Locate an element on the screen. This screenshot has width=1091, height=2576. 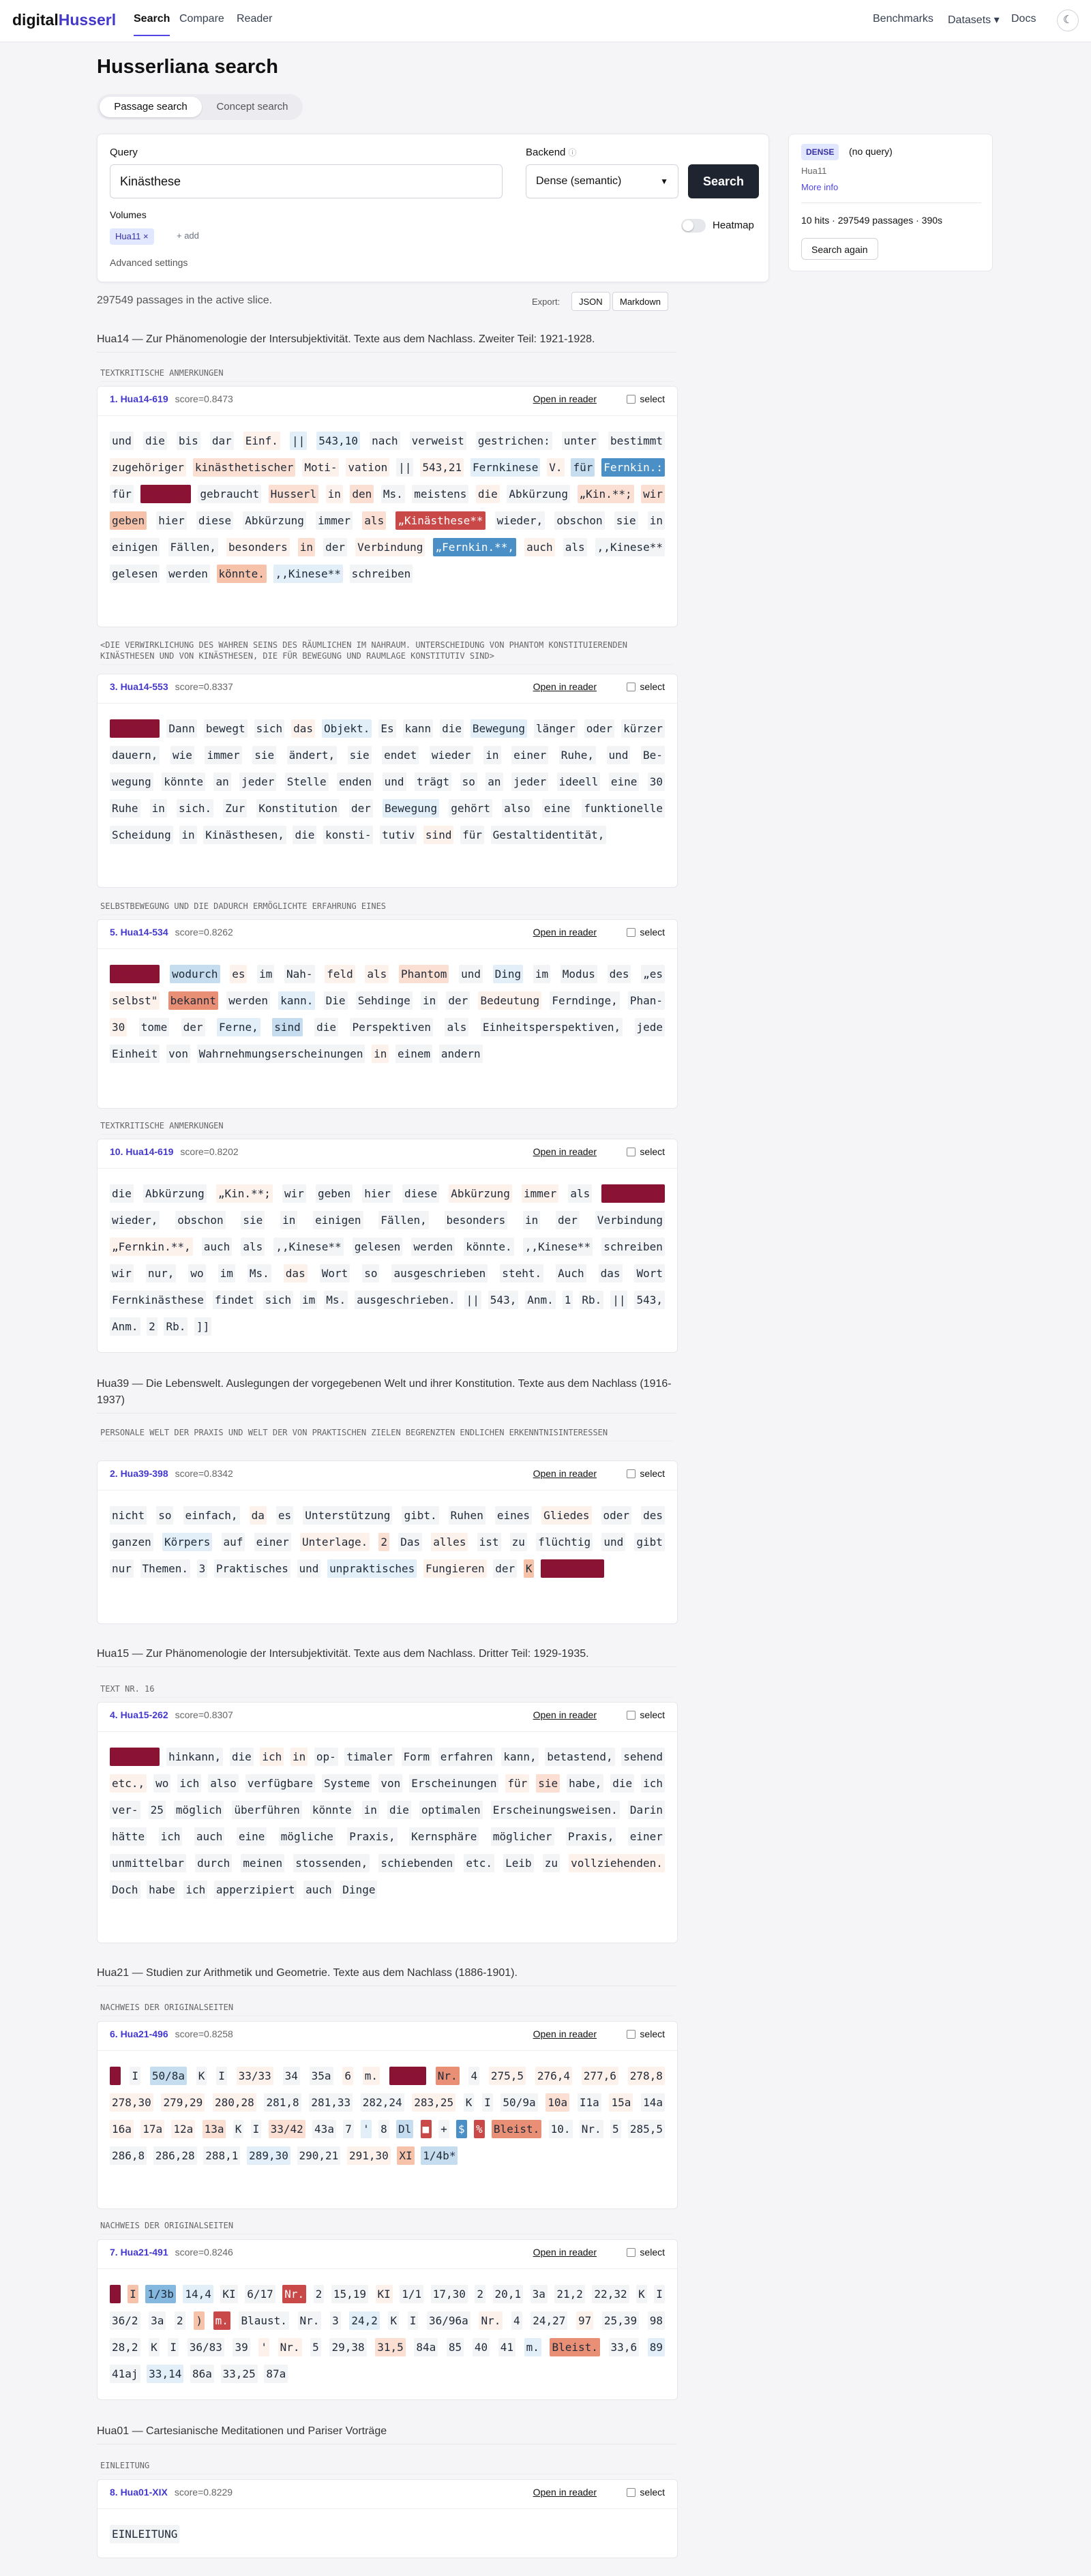
token: Dann is located at coordinates (182, 728).